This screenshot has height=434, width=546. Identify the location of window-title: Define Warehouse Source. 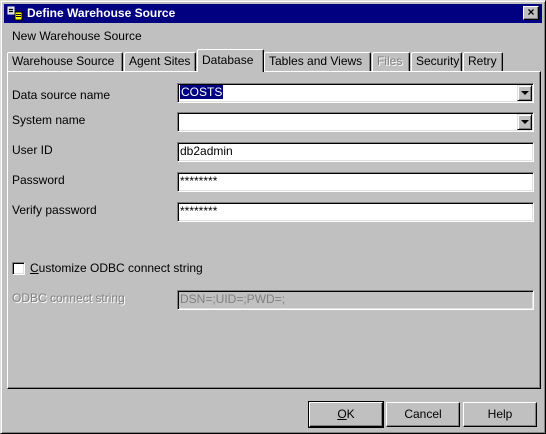
(101, 13).